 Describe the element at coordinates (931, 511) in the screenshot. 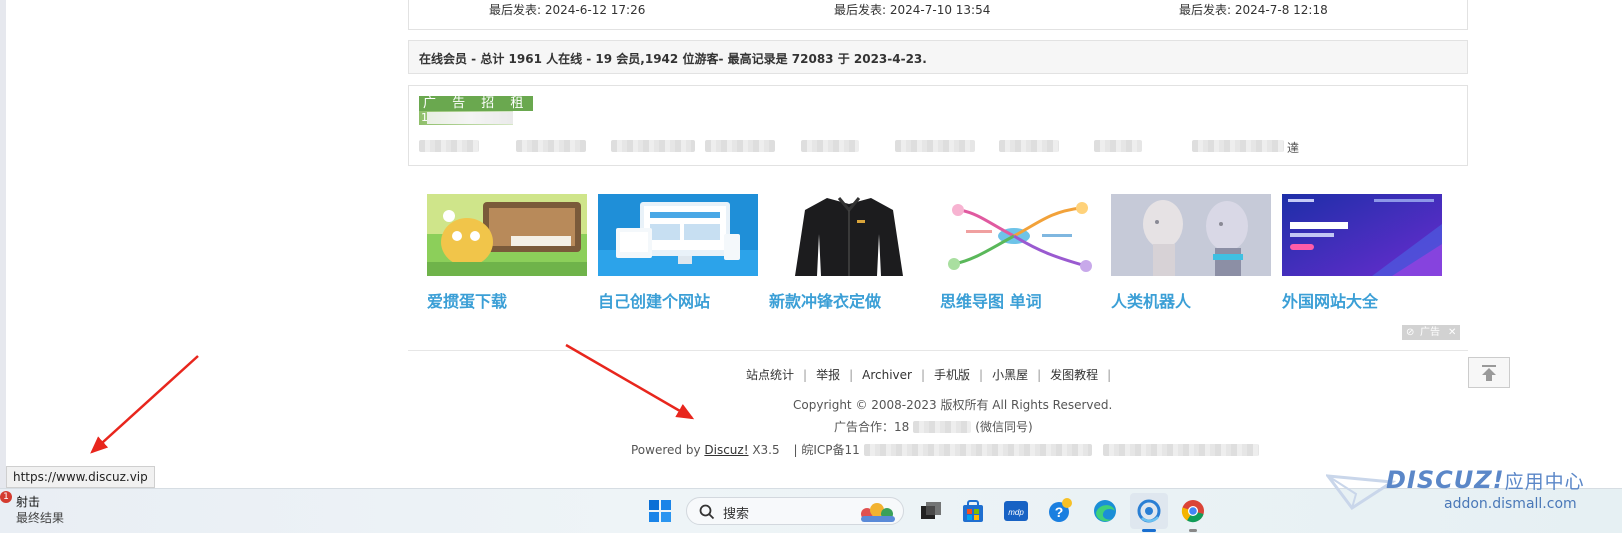

I see `task-view-icon` at that location.